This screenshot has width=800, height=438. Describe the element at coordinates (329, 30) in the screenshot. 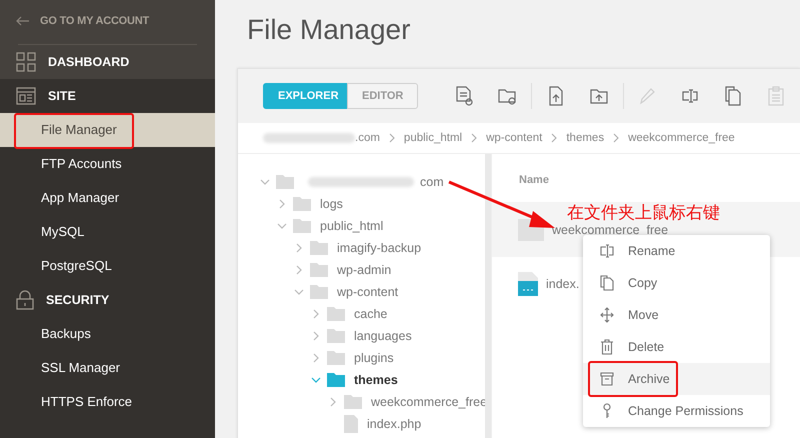

I see `page-title: File Manager` at that location.